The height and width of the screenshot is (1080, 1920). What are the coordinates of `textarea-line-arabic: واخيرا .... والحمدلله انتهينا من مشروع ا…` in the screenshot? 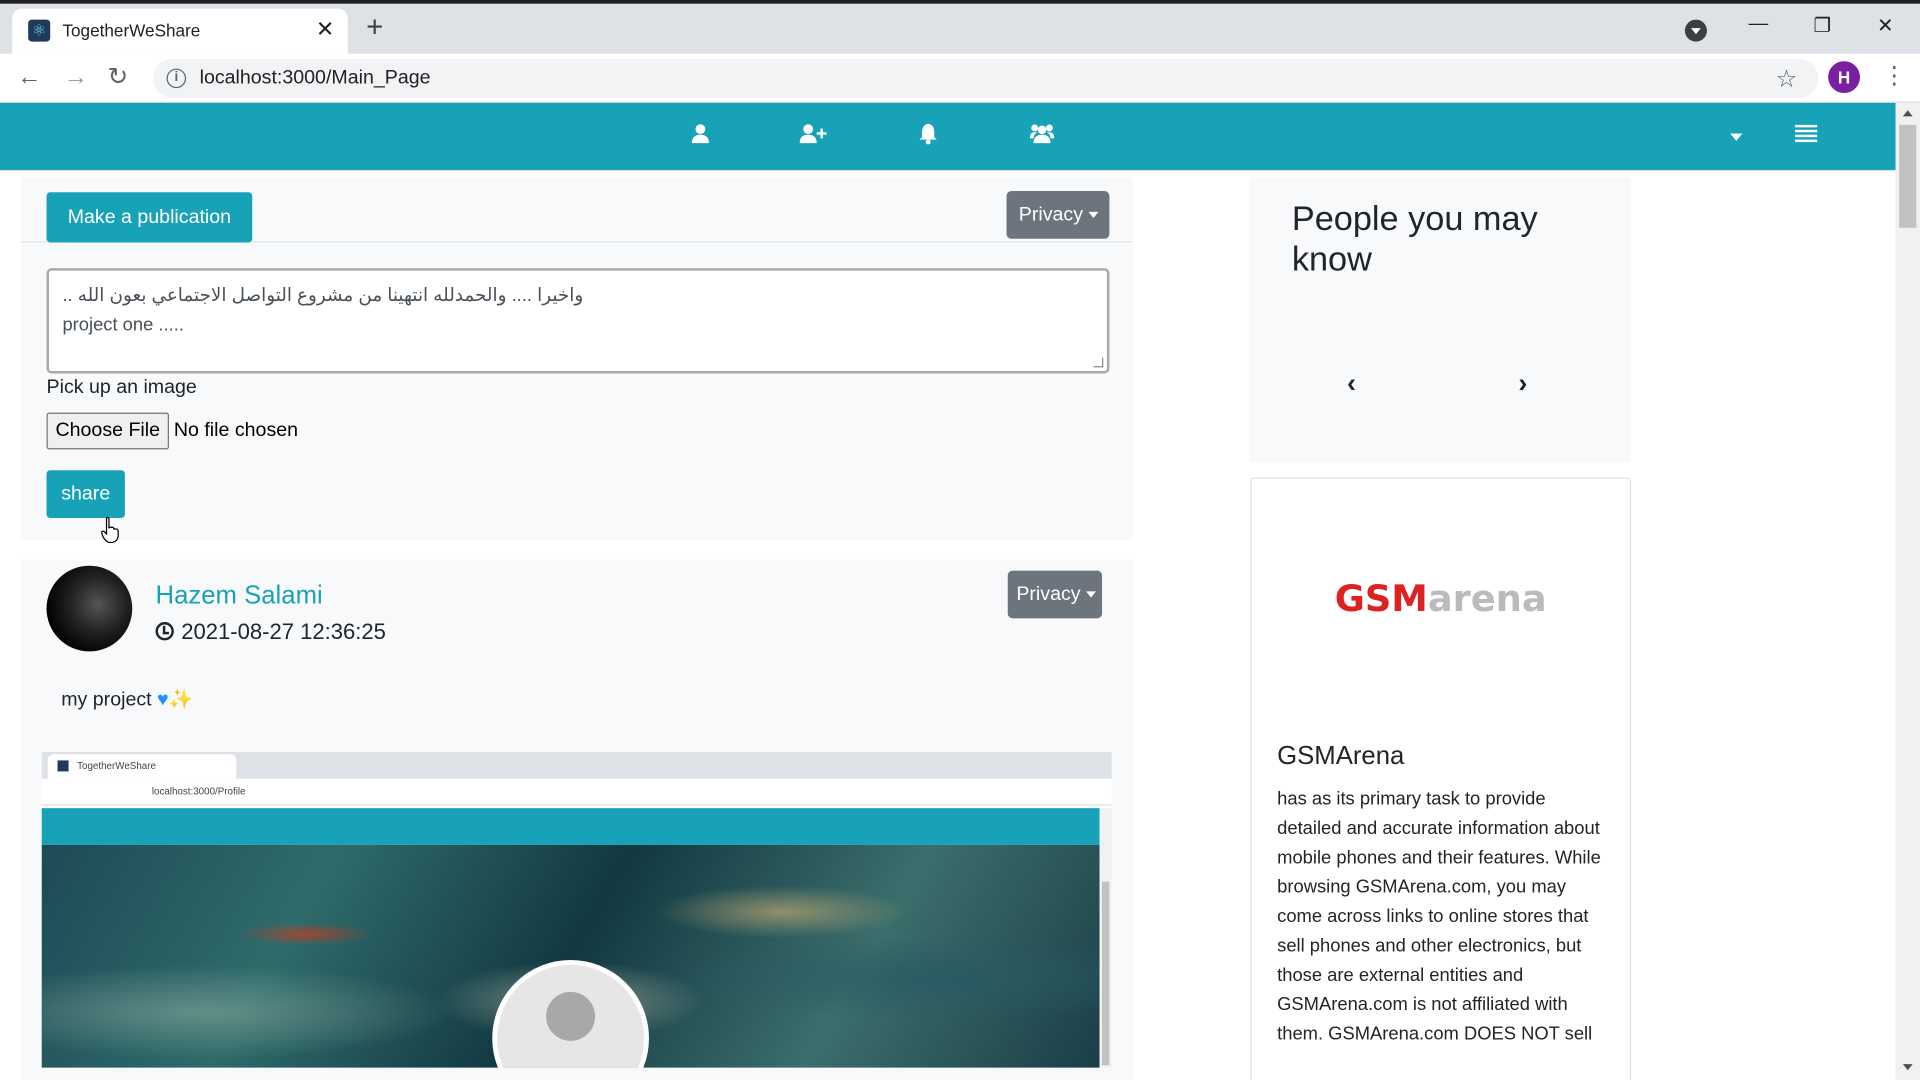 It's located at (323, 296).